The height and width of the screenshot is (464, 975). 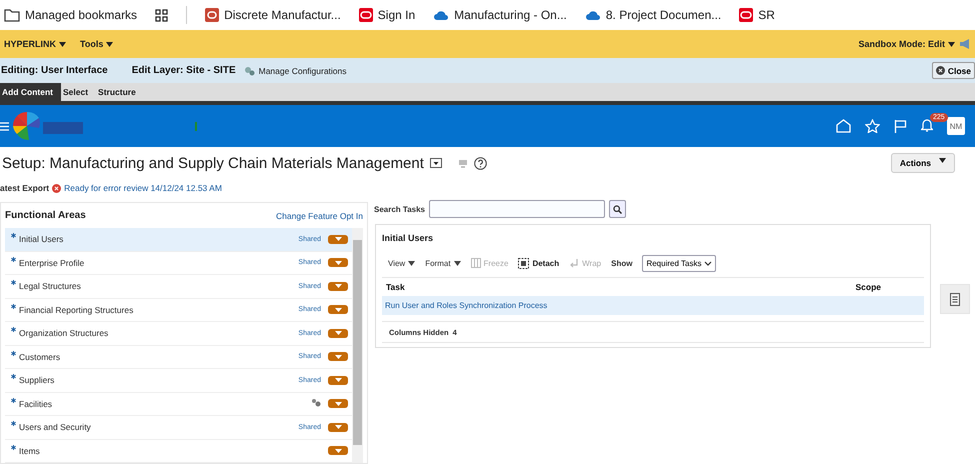 I want to click on composer-tab: Add Content, so click(x=30, y=92).